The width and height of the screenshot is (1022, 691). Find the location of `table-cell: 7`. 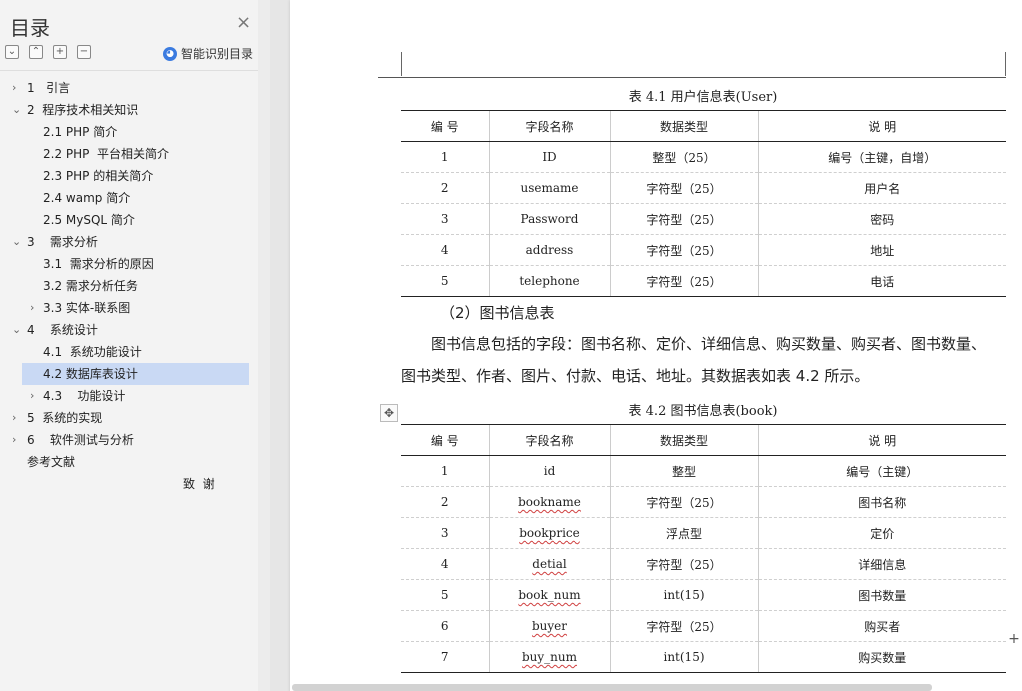

table-cell: 7 is located at coordinates (445, 657).